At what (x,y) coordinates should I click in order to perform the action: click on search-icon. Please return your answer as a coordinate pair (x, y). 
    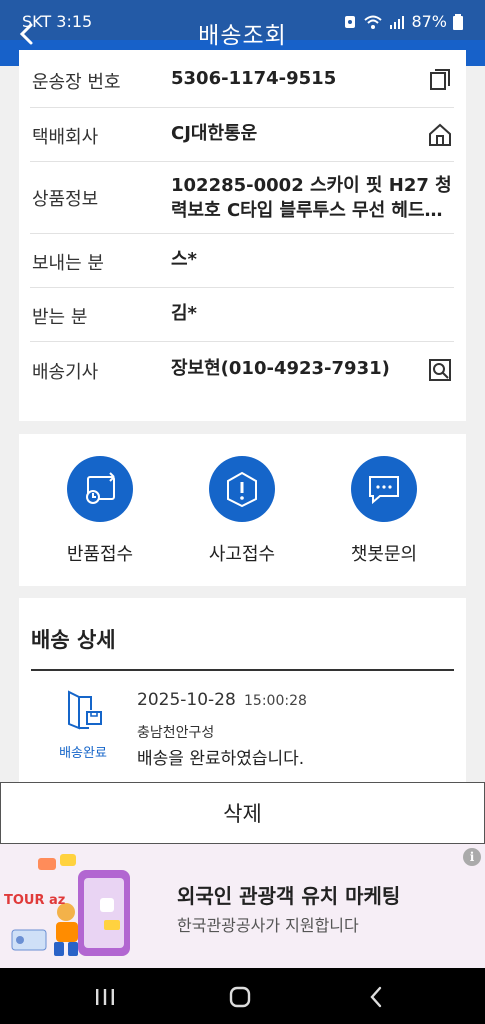
    Looking at the image, I should click on (440, 370).